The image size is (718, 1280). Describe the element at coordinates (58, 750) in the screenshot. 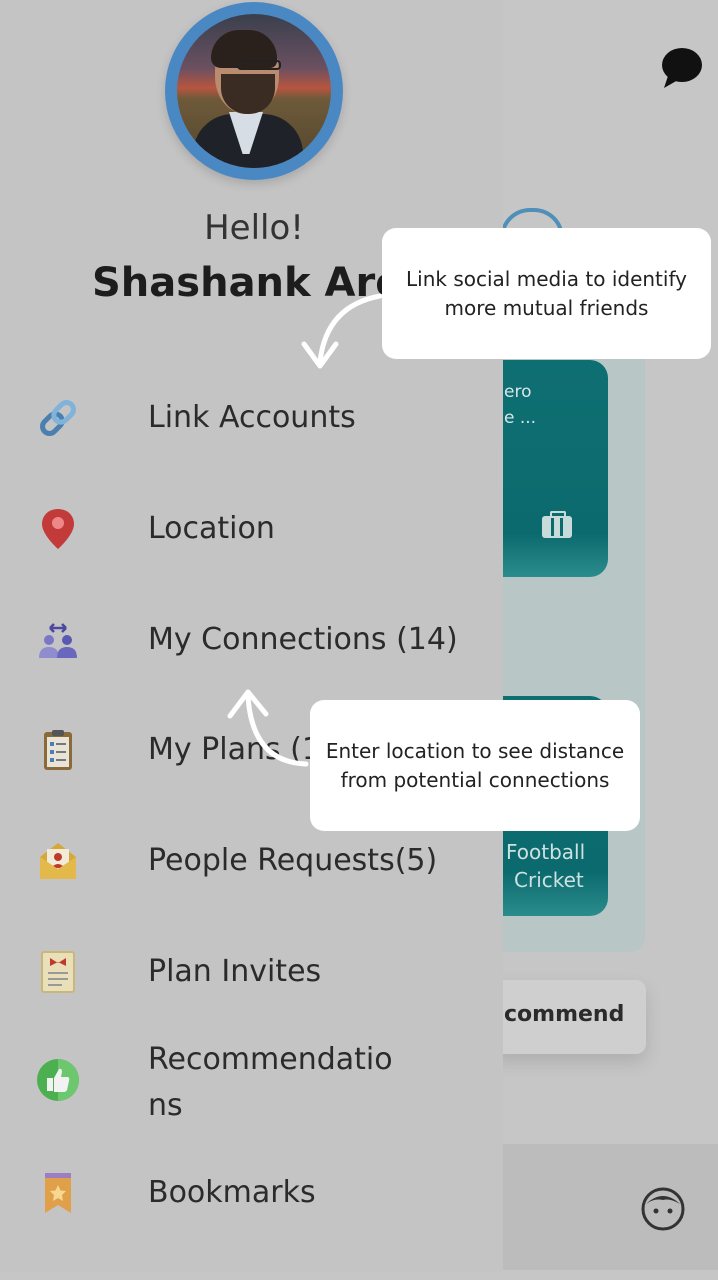

I see `clipboard-icon` at that location.